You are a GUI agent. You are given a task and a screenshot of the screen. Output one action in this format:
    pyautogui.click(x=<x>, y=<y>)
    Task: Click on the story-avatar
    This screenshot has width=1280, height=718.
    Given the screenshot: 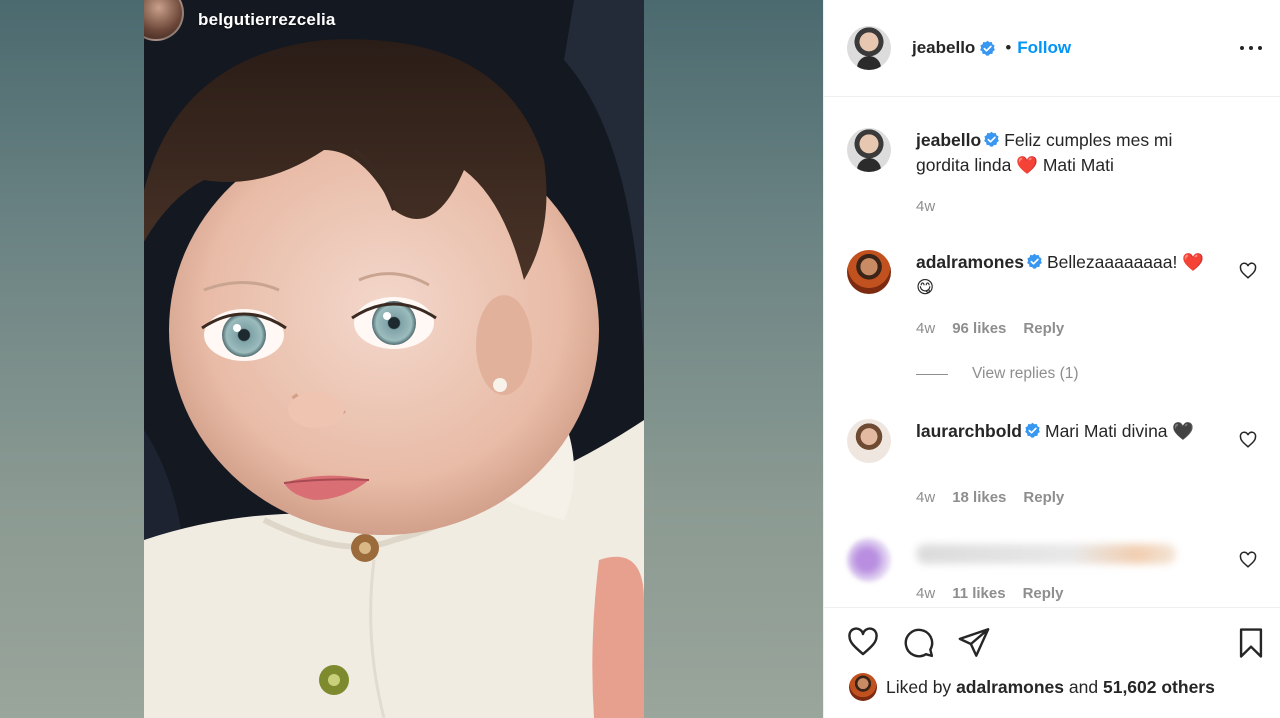 What is the action you would take?
    pyautogui.click(x=164, y=20)
    